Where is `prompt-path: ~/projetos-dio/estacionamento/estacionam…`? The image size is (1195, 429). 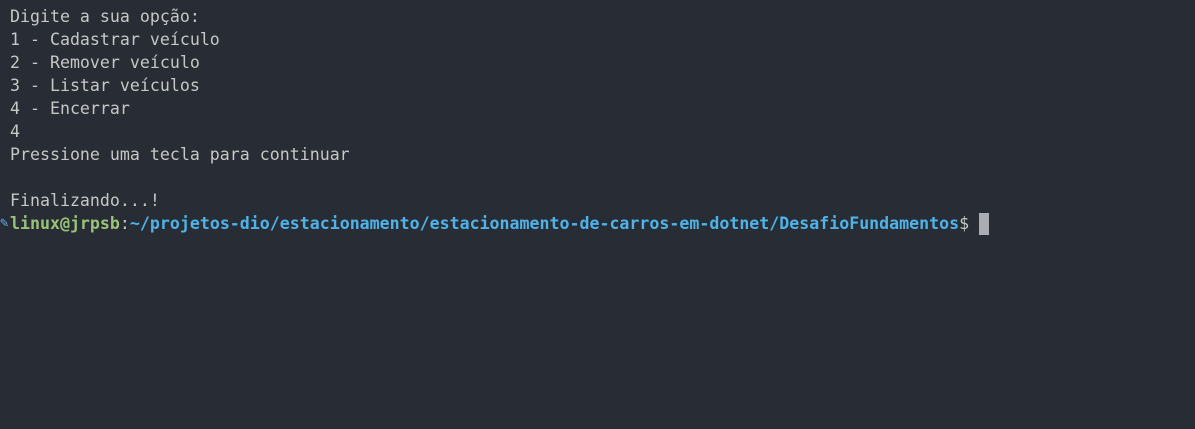 prompt-path: ~/projetos-dio/estacionamento/estacionam… is located at coordinates (544, 223).